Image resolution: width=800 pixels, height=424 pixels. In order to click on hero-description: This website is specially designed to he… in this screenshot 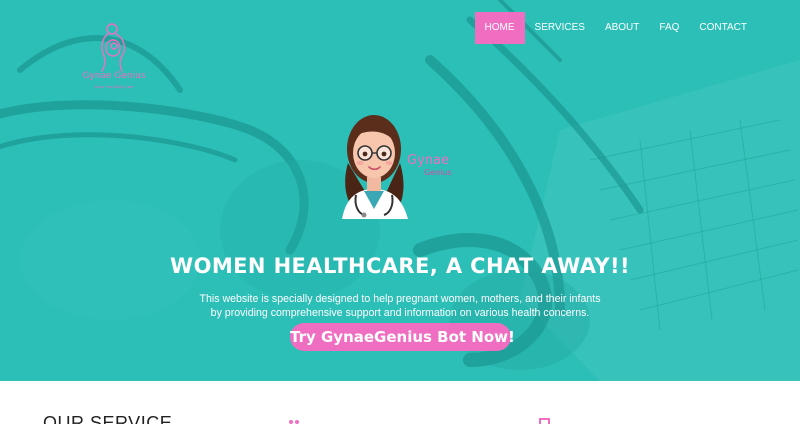, I will do `click(400, 306)`.